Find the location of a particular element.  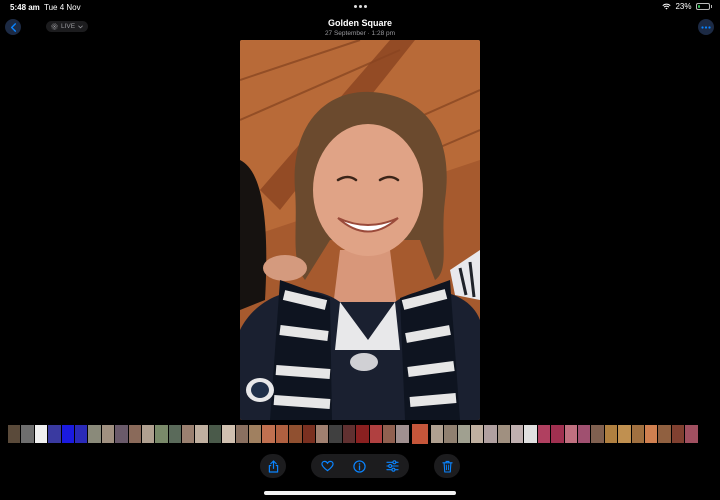

delete-button is located at coordinates (447, 466).